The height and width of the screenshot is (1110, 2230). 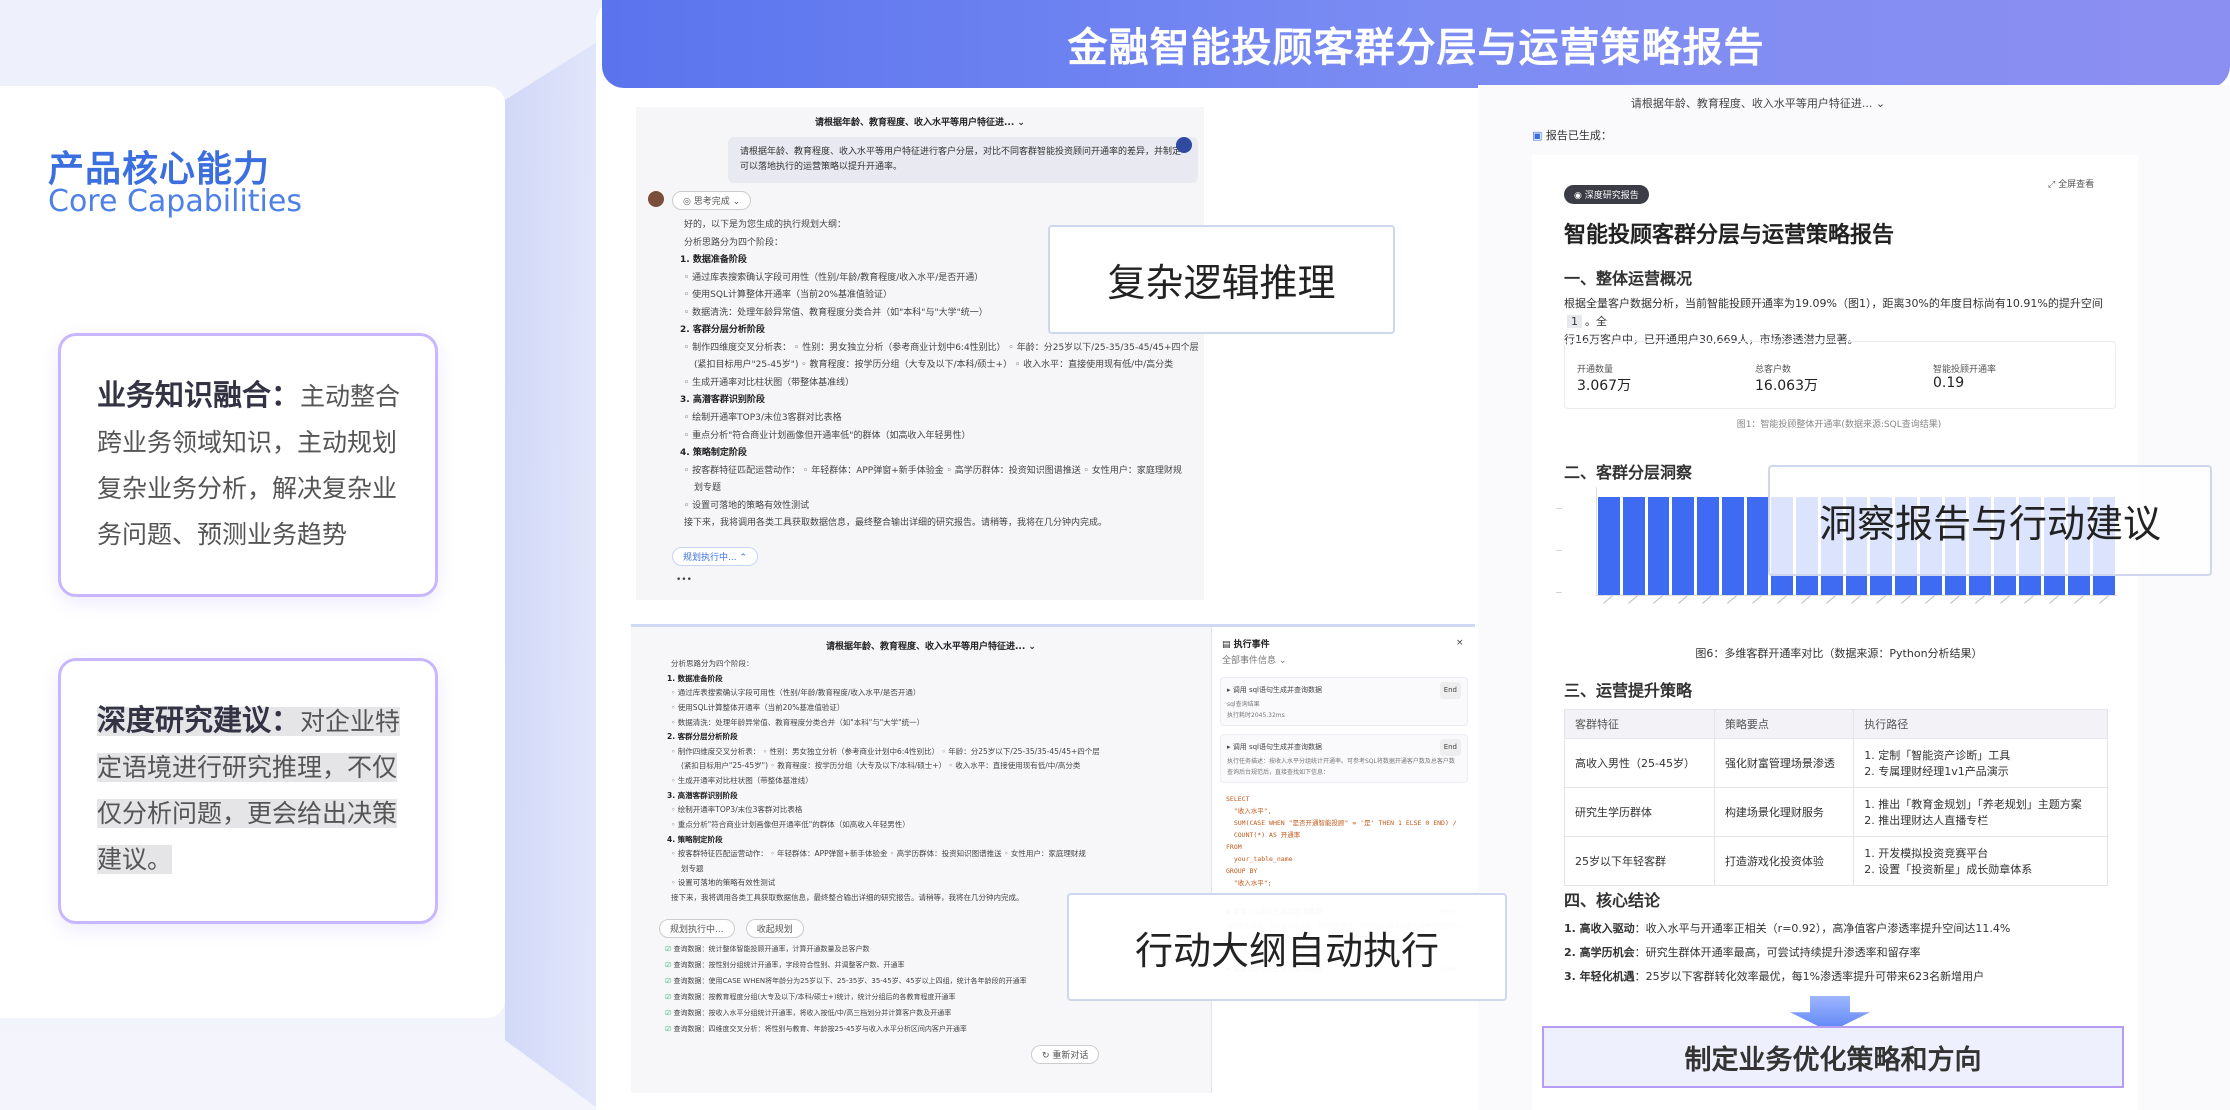 I want to click on collapse-pill: 收起规划, so click(x=774, y=928).